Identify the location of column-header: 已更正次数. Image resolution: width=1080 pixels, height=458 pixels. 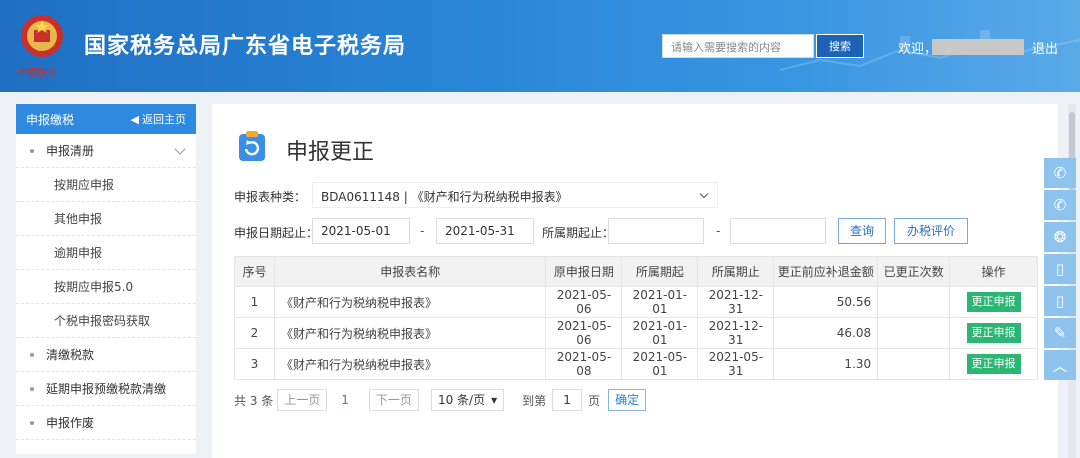
(914, 271).